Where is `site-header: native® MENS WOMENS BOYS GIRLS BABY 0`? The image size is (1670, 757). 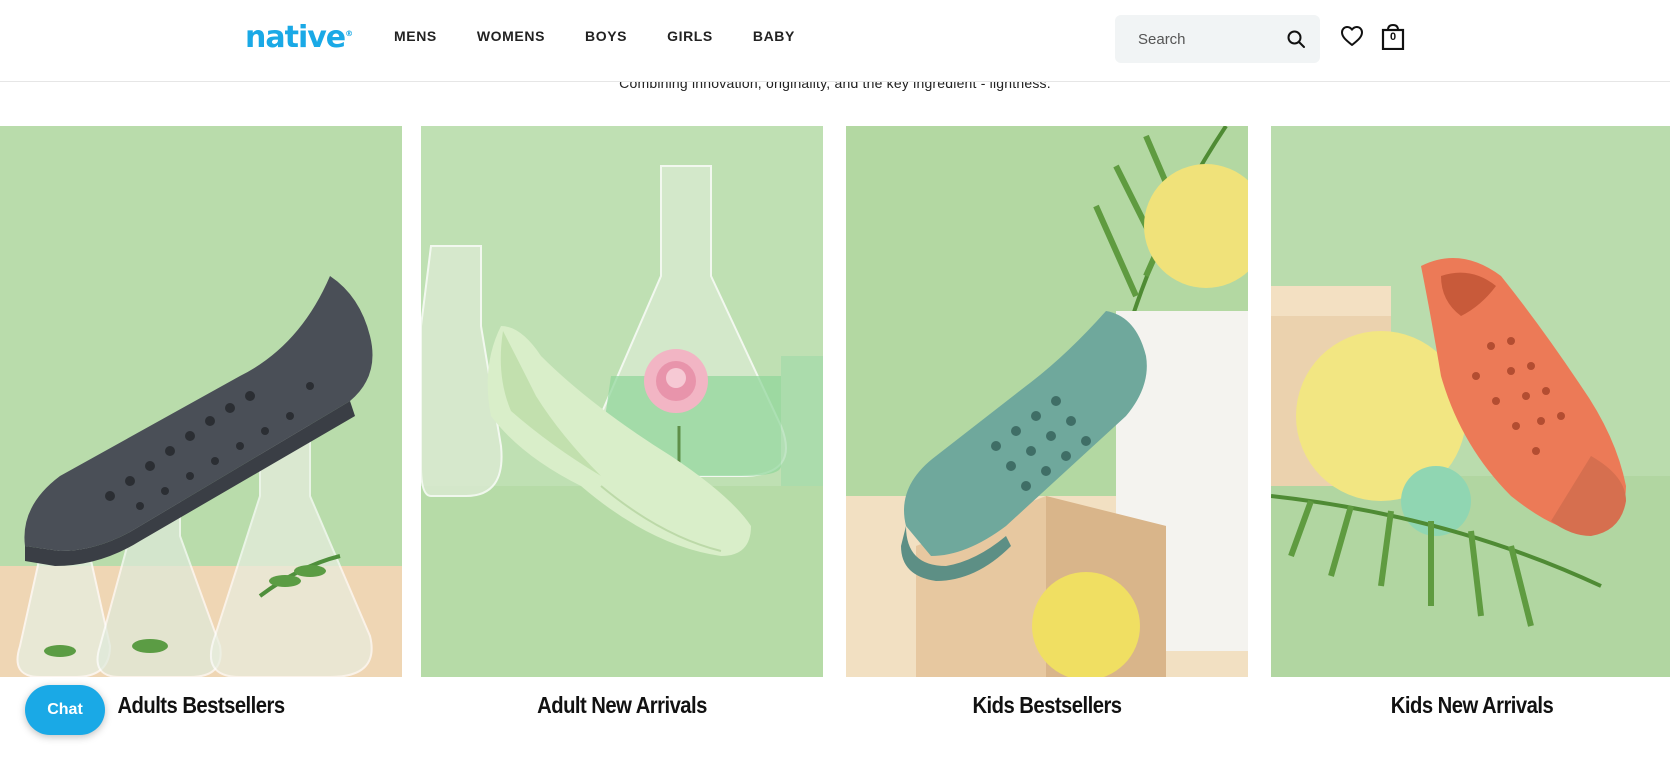 site-header: native® MENS WOMENS BOYS GIRLS BABY 0 is located at coordinates (835, 41).